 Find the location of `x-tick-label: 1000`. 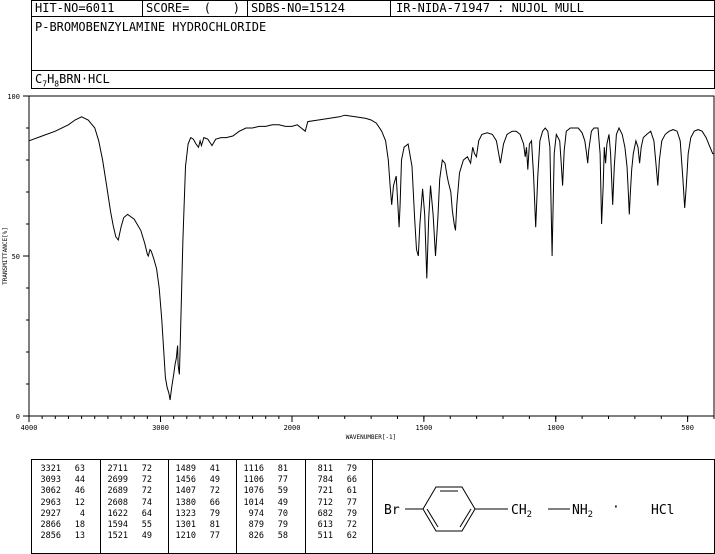

x-tick-label: 1000 is located at coordinates (555, 428).